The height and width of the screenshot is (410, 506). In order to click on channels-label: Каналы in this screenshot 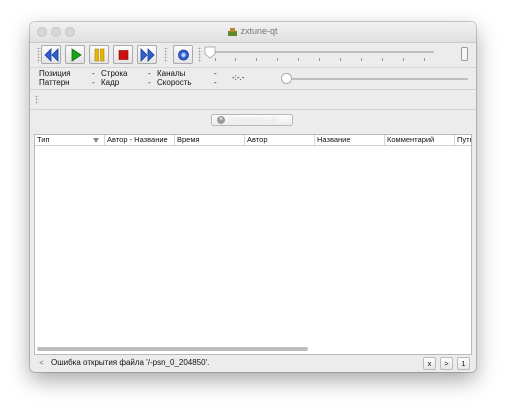, I will do `click(171, 73)`.